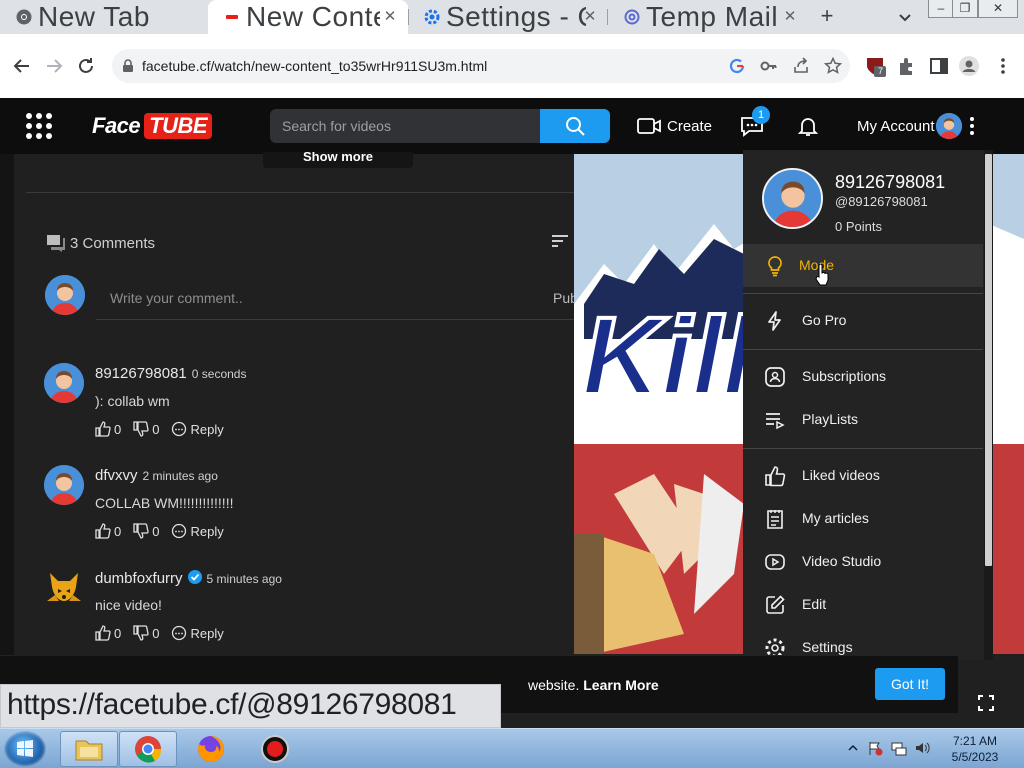  What do you see at coordinates (769, 66) in the screenshot?
I see `key-icon` at bounding box center [769, 66].